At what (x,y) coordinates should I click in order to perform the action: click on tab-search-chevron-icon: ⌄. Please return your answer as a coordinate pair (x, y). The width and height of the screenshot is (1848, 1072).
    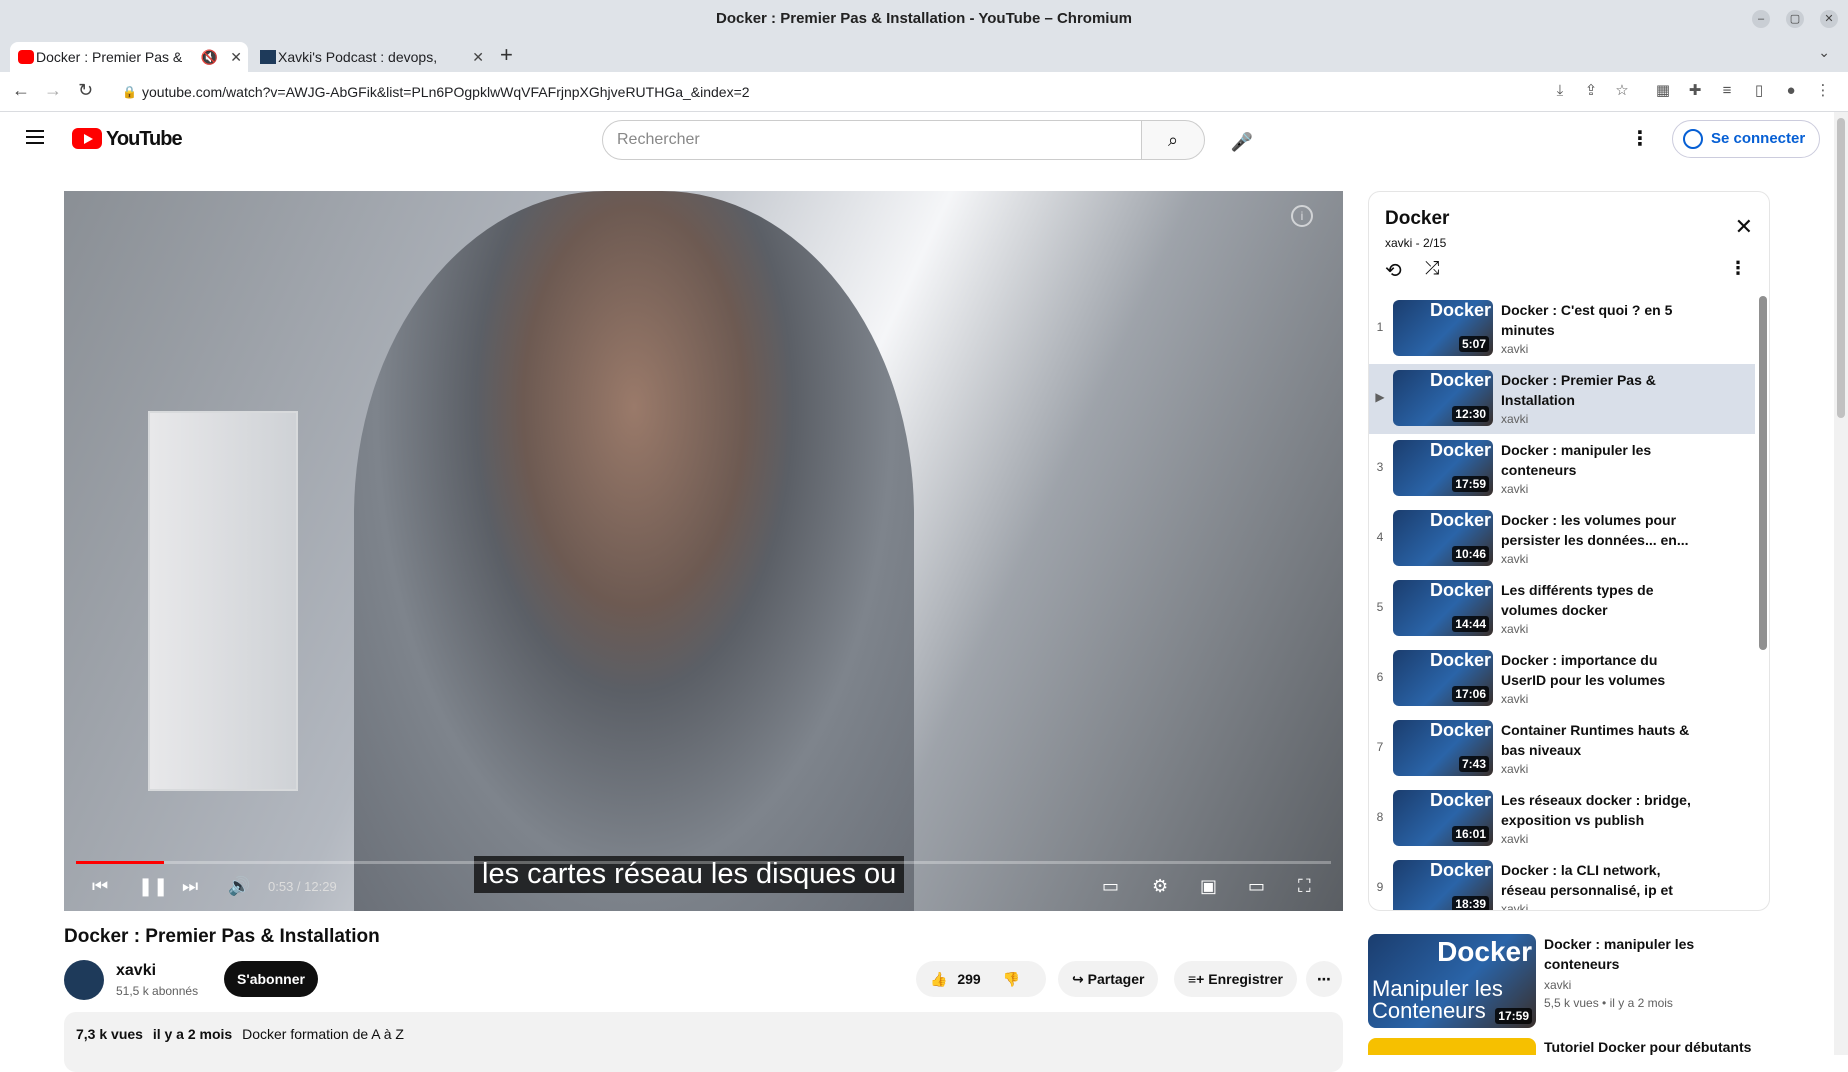
    Looking at the image, I should click on (1824, 52).